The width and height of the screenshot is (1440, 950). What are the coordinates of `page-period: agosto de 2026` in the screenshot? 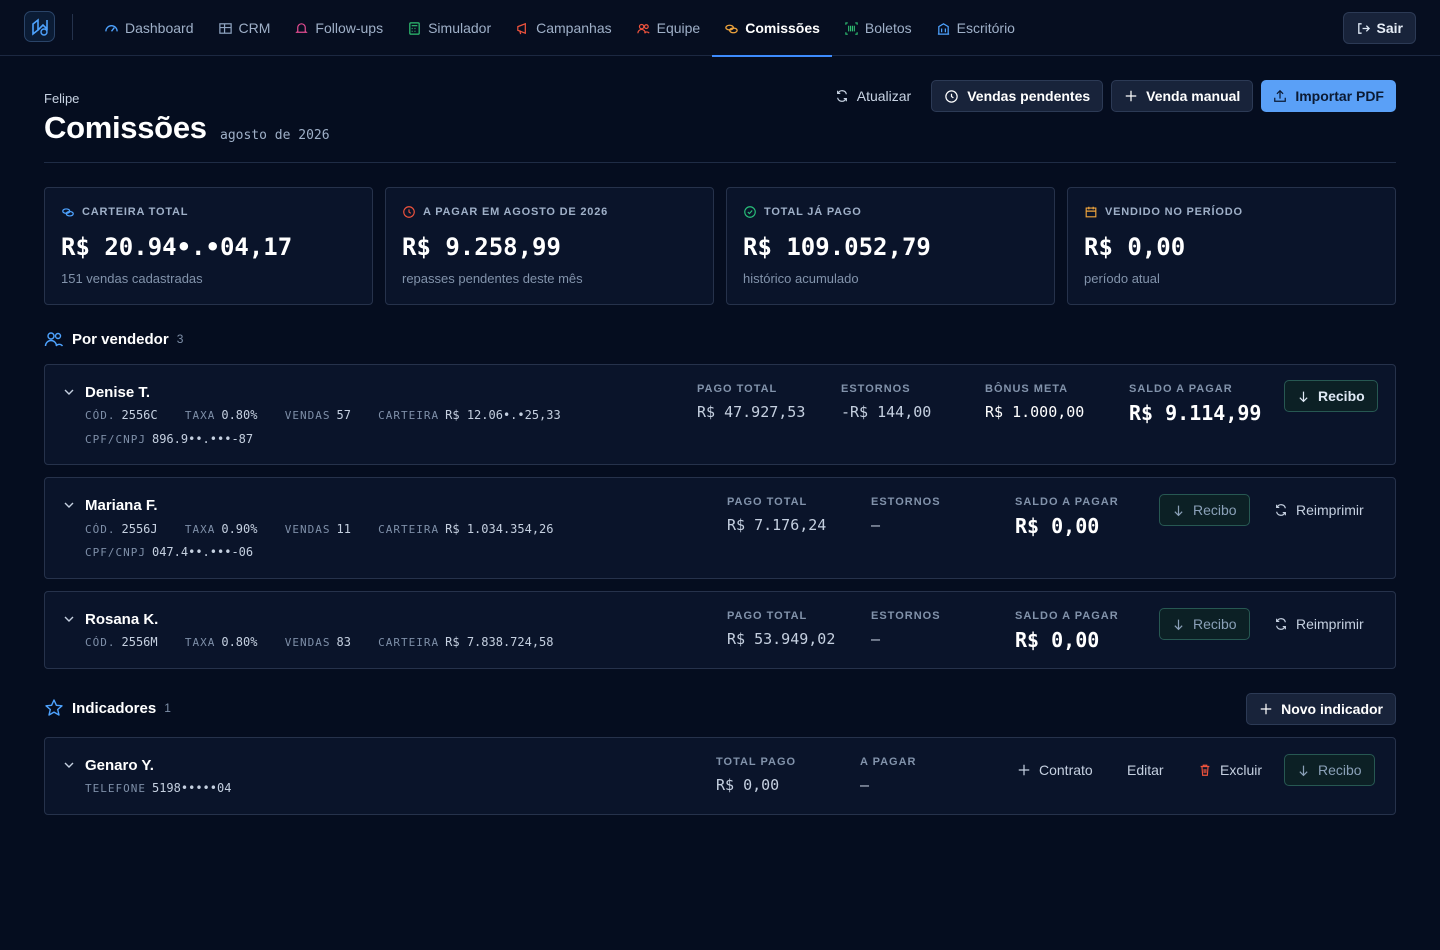 It's located at (275, 135).